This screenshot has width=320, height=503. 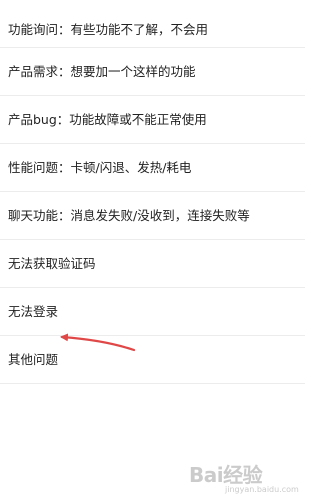 What do you see at coordinates (129, 215) in the screenshot?
I see `option-label: 聊天功能：消息发失败/没收到，连接失败等` at bounding box center [129, 215].